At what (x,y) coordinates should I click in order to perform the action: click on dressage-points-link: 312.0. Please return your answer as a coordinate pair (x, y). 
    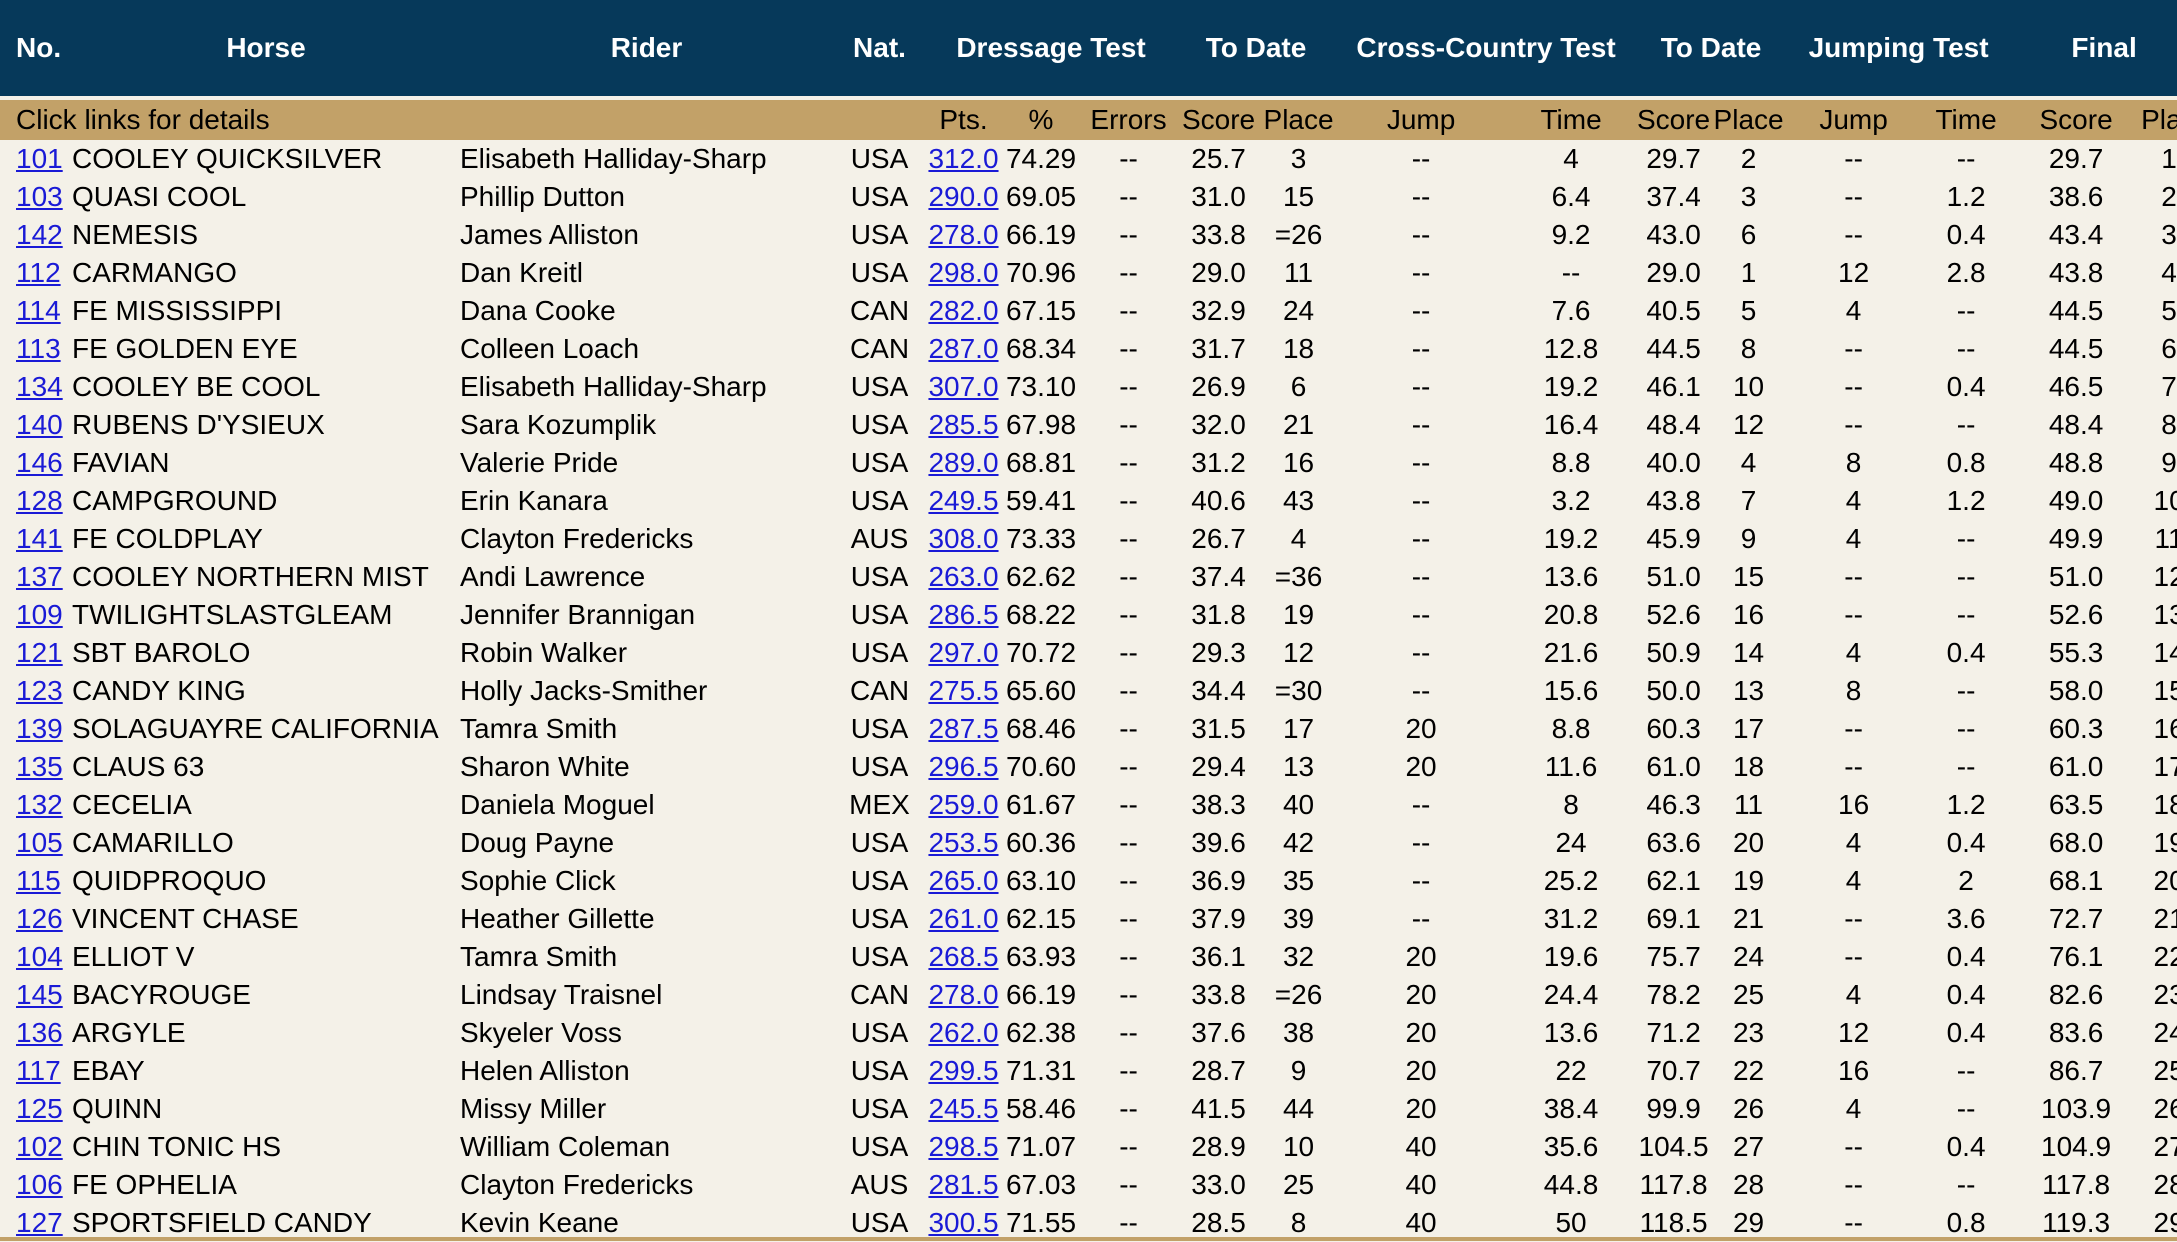
    Looking at the image, I should click on (963, 158).